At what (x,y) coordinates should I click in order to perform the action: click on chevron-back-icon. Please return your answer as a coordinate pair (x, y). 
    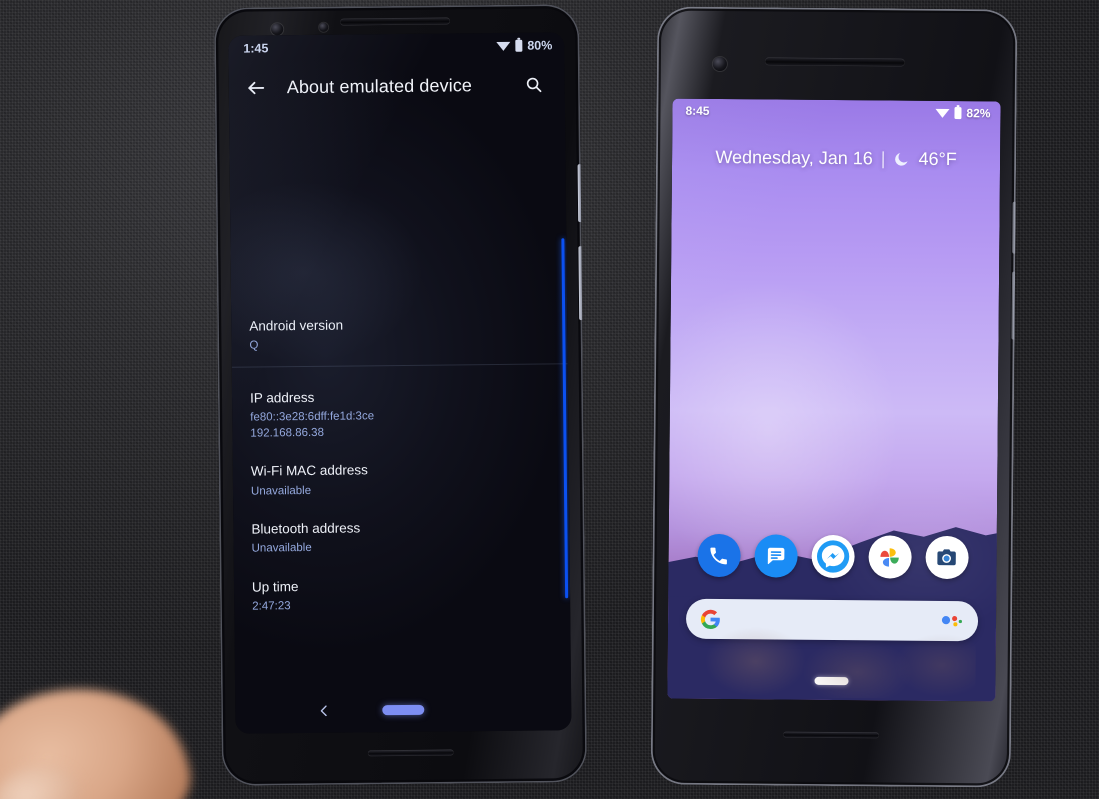
    Looking at the image, I should click on (324, 711).